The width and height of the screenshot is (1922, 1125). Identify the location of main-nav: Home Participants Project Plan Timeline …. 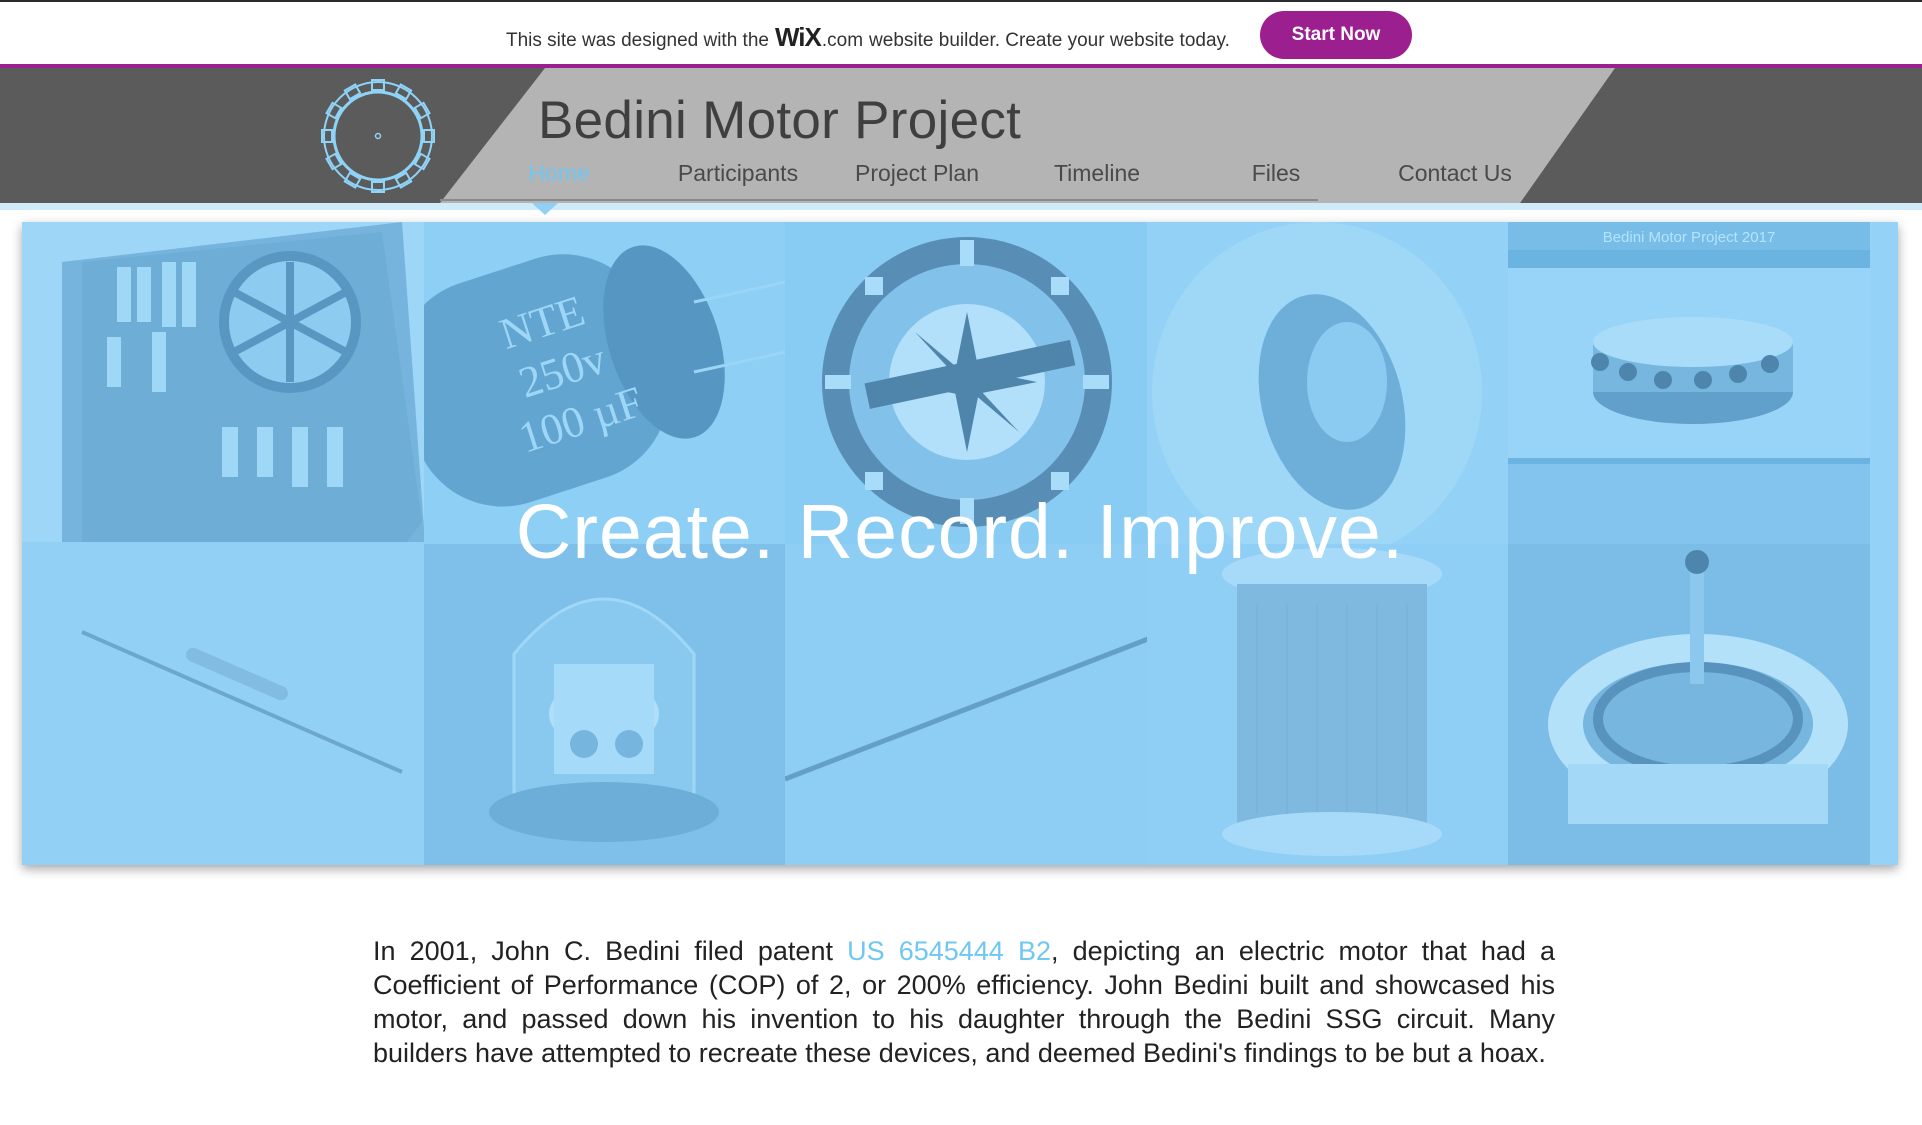
(1015, 180).